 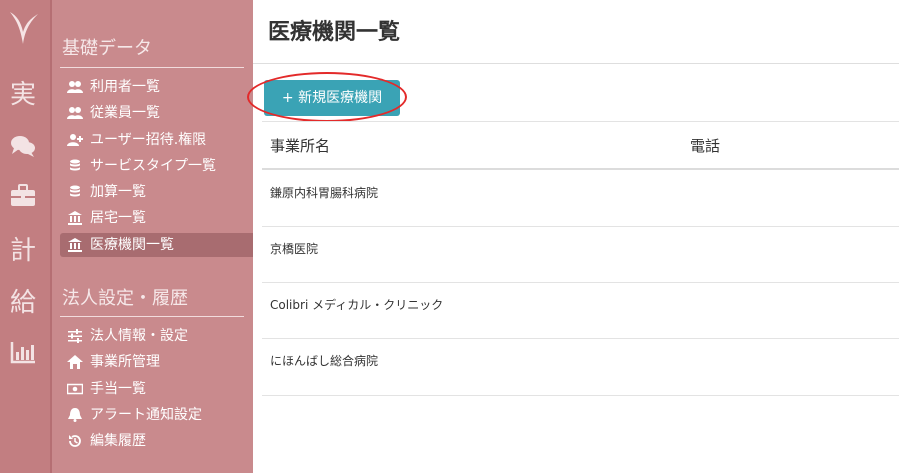 I want to click on history-icon, so click(x=75, y=441).